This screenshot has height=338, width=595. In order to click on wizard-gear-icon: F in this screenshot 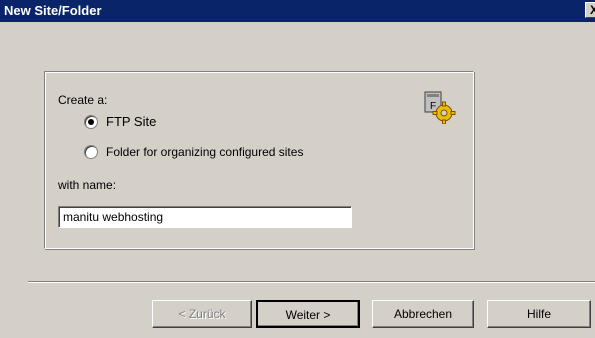, I will do `click(440, 107)`.